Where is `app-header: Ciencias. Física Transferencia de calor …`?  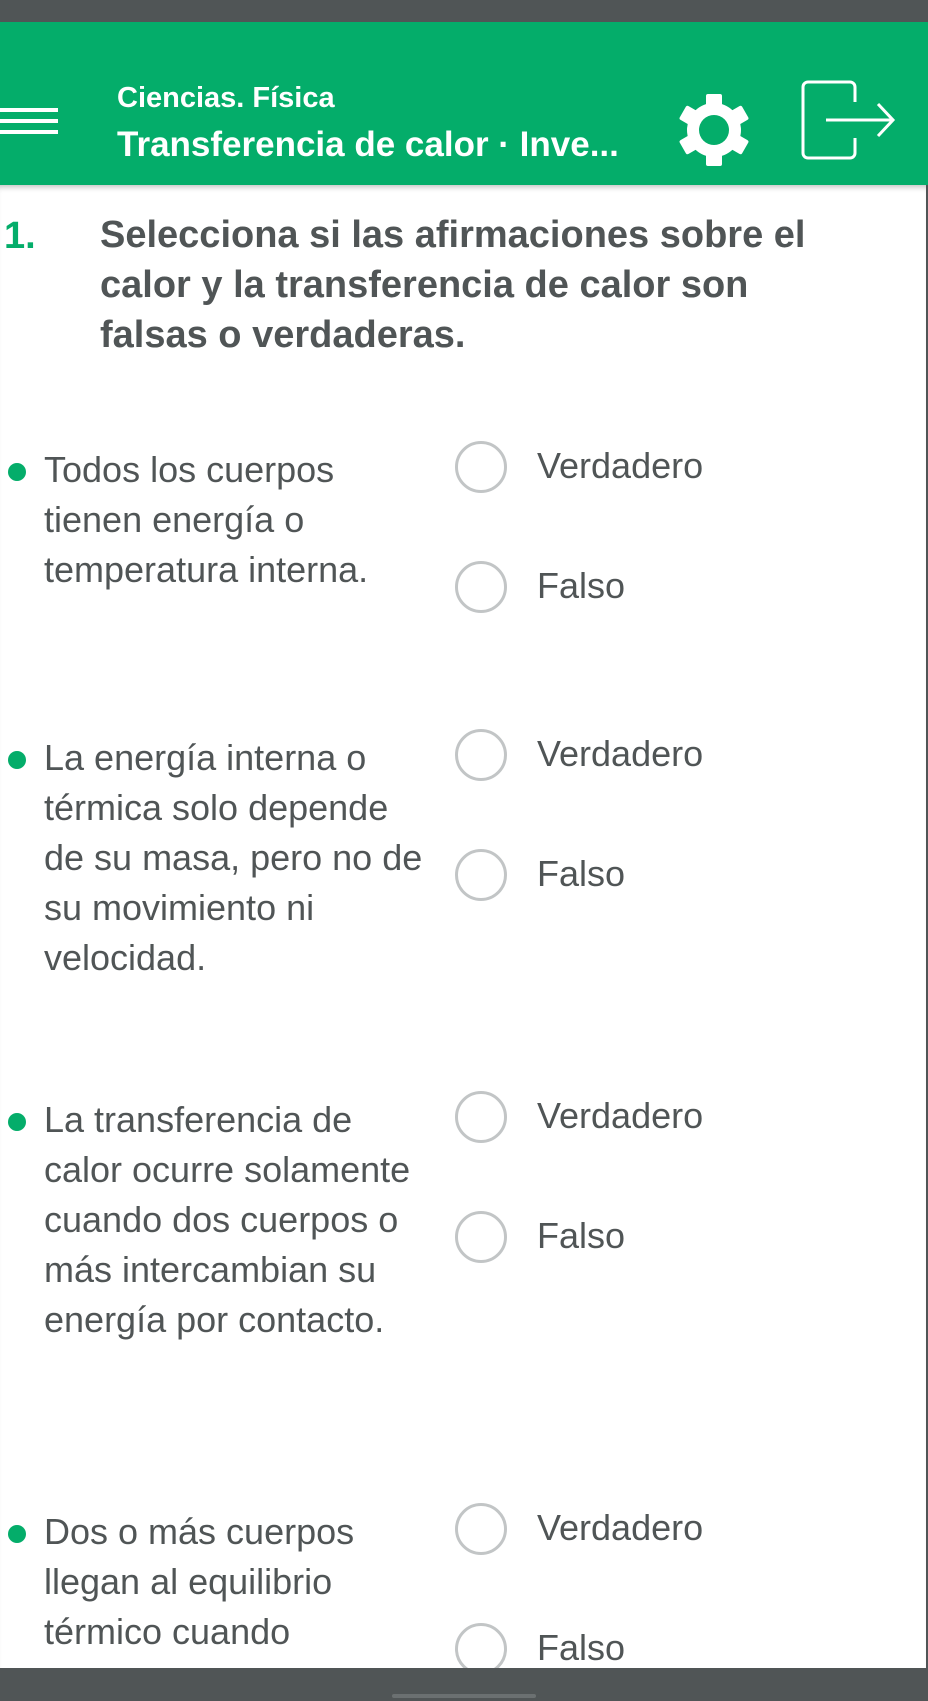
app-header: Ciencias. Física Transferencia de calor … is located at coordinates (464, 103).